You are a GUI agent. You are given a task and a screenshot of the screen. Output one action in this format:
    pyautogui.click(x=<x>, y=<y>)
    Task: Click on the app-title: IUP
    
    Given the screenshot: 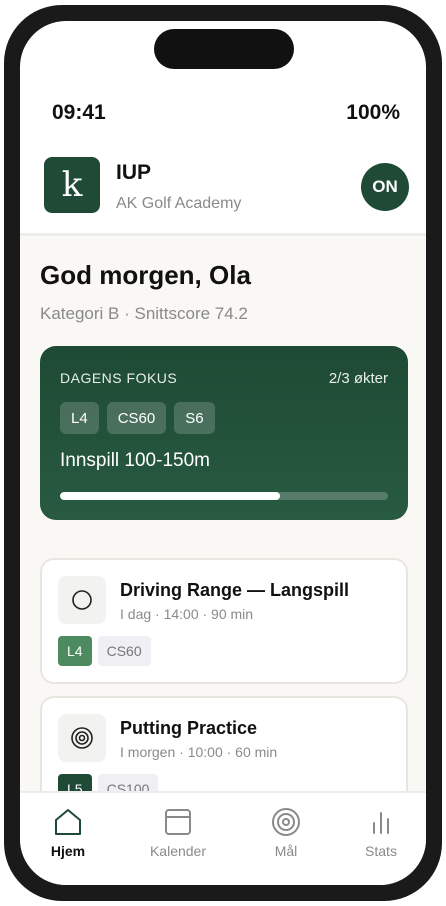 What is the action you would take?
    pyautogui.click(x=134, y=172)
    